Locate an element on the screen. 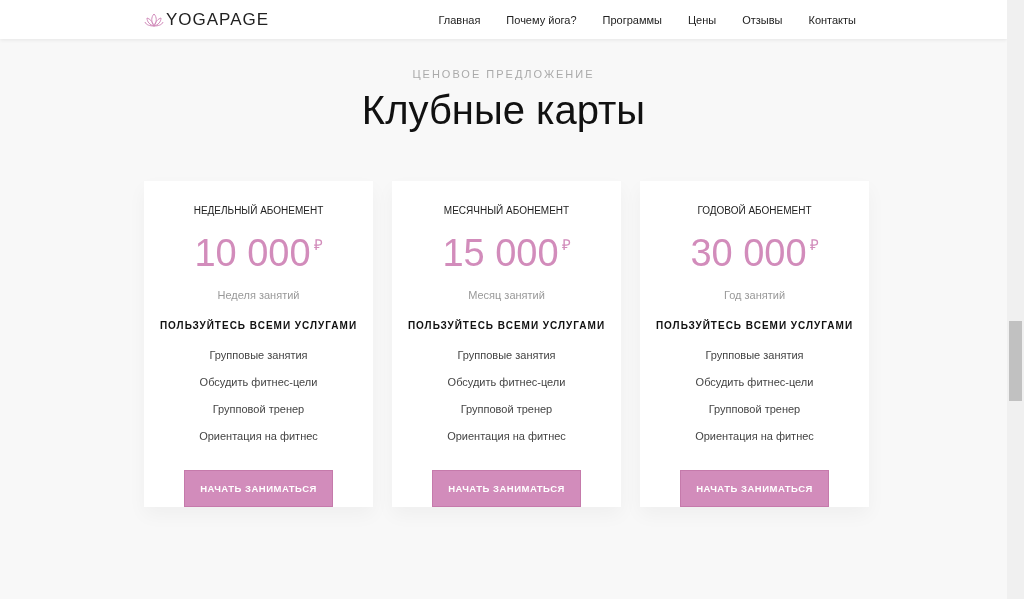 This screenshot has height=599, width=1024. plan-name: МЕСЯЧНЫЙ АБОНЕМЕНТ is located at coordinates (506, 210).